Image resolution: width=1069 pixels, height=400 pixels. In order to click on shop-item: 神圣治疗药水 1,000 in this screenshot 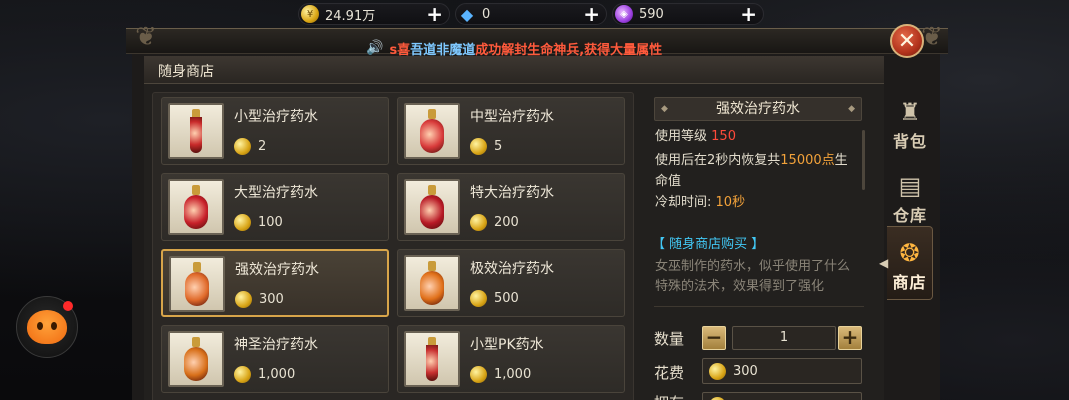, I will do `click(275, 359)`.